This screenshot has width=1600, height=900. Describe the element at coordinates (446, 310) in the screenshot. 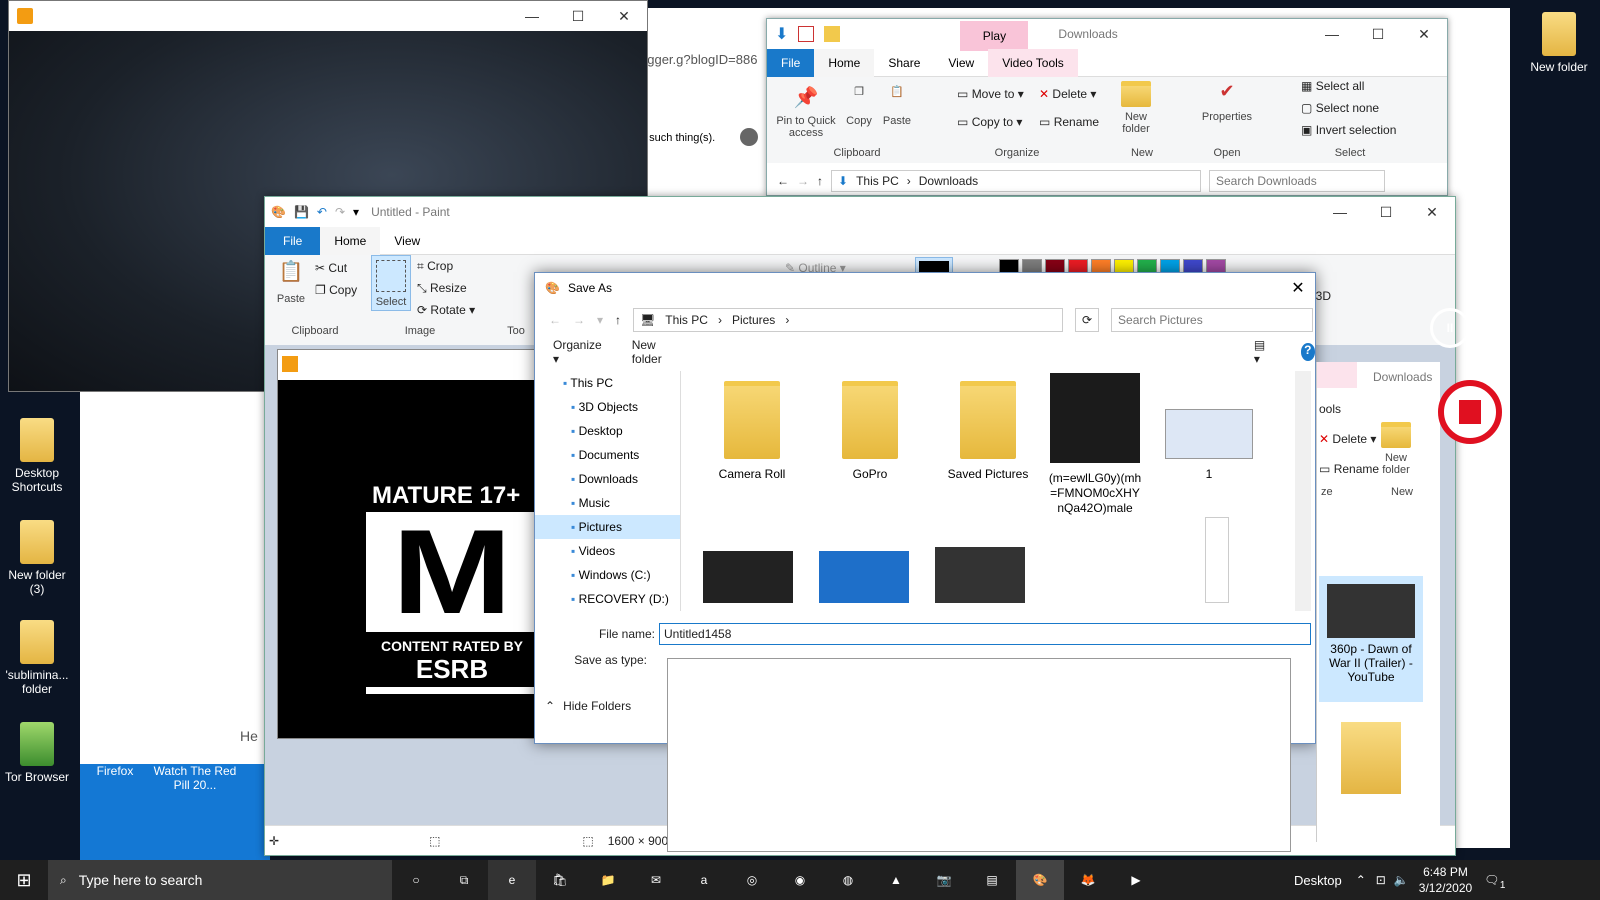

I see `rotate-button: ⟳ Rotate ▾` at that location.